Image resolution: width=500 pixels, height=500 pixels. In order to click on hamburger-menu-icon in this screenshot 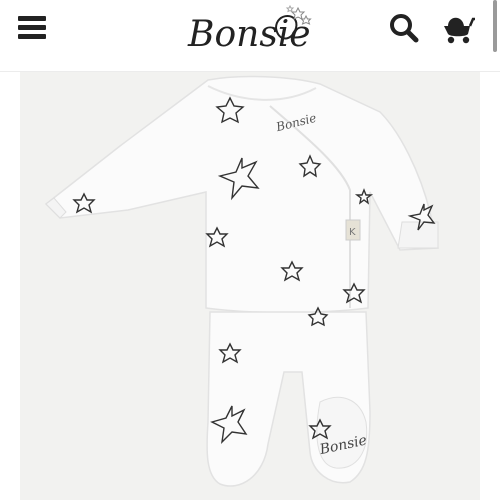, I will do `click(33, 28)`.